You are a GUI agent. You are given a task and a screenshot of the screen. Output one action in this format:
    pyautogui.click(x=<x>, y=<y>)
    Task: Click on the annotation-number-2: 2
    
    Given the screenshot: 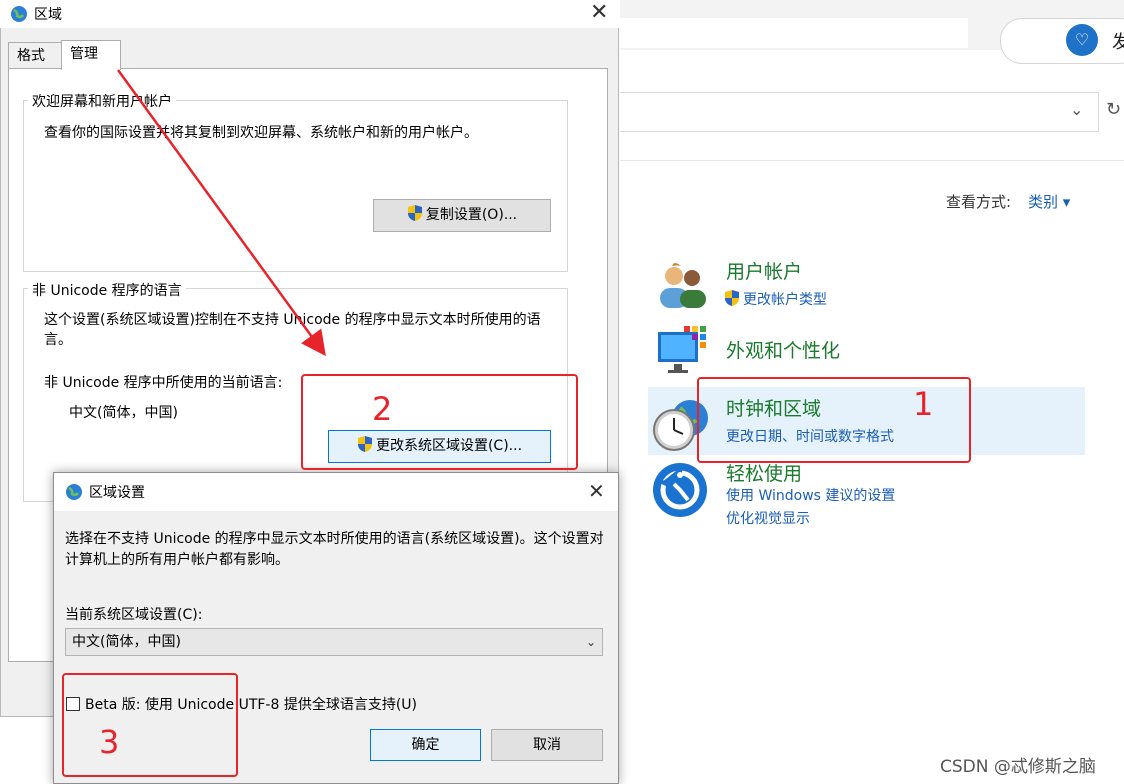 What is the action you would take?
    pyautogui.click(x=382, y=409)
    